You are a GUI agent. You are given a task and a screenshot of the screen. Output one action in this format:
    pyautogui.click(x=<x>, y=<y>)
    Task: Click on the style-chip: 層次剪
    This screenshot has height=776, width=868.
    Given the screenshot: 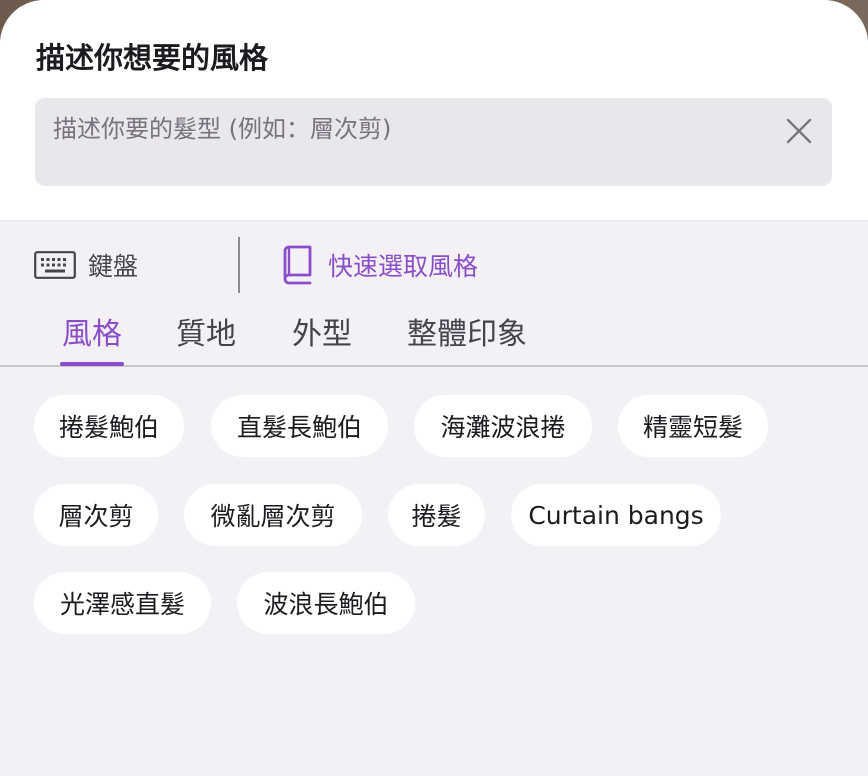 What is the action you would take?
    pyautogui.click(x=96, y=515)
    